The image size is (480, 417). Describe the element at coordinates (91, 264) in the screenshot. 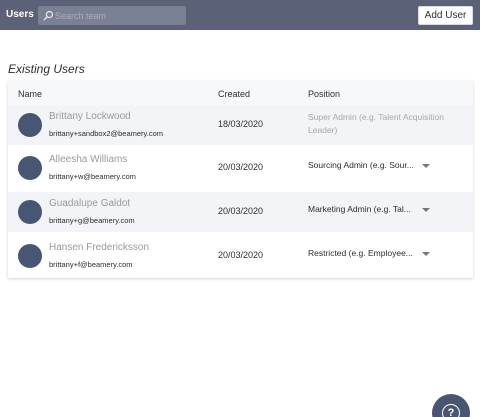

I see `user-email: brittany+f@beamery.com` at that location.